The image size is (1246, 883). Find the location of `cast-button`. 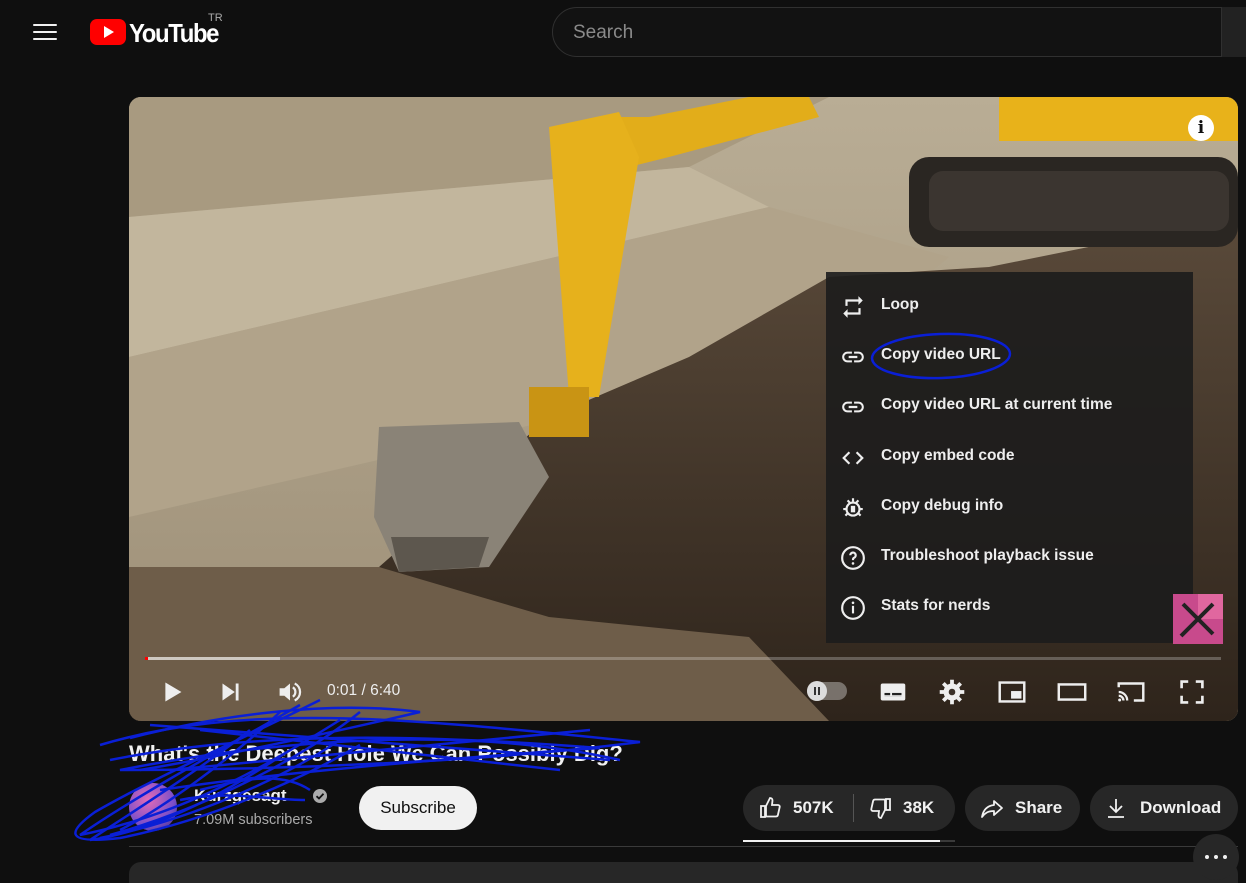

cast-button is located at coordinates (1131, 692).